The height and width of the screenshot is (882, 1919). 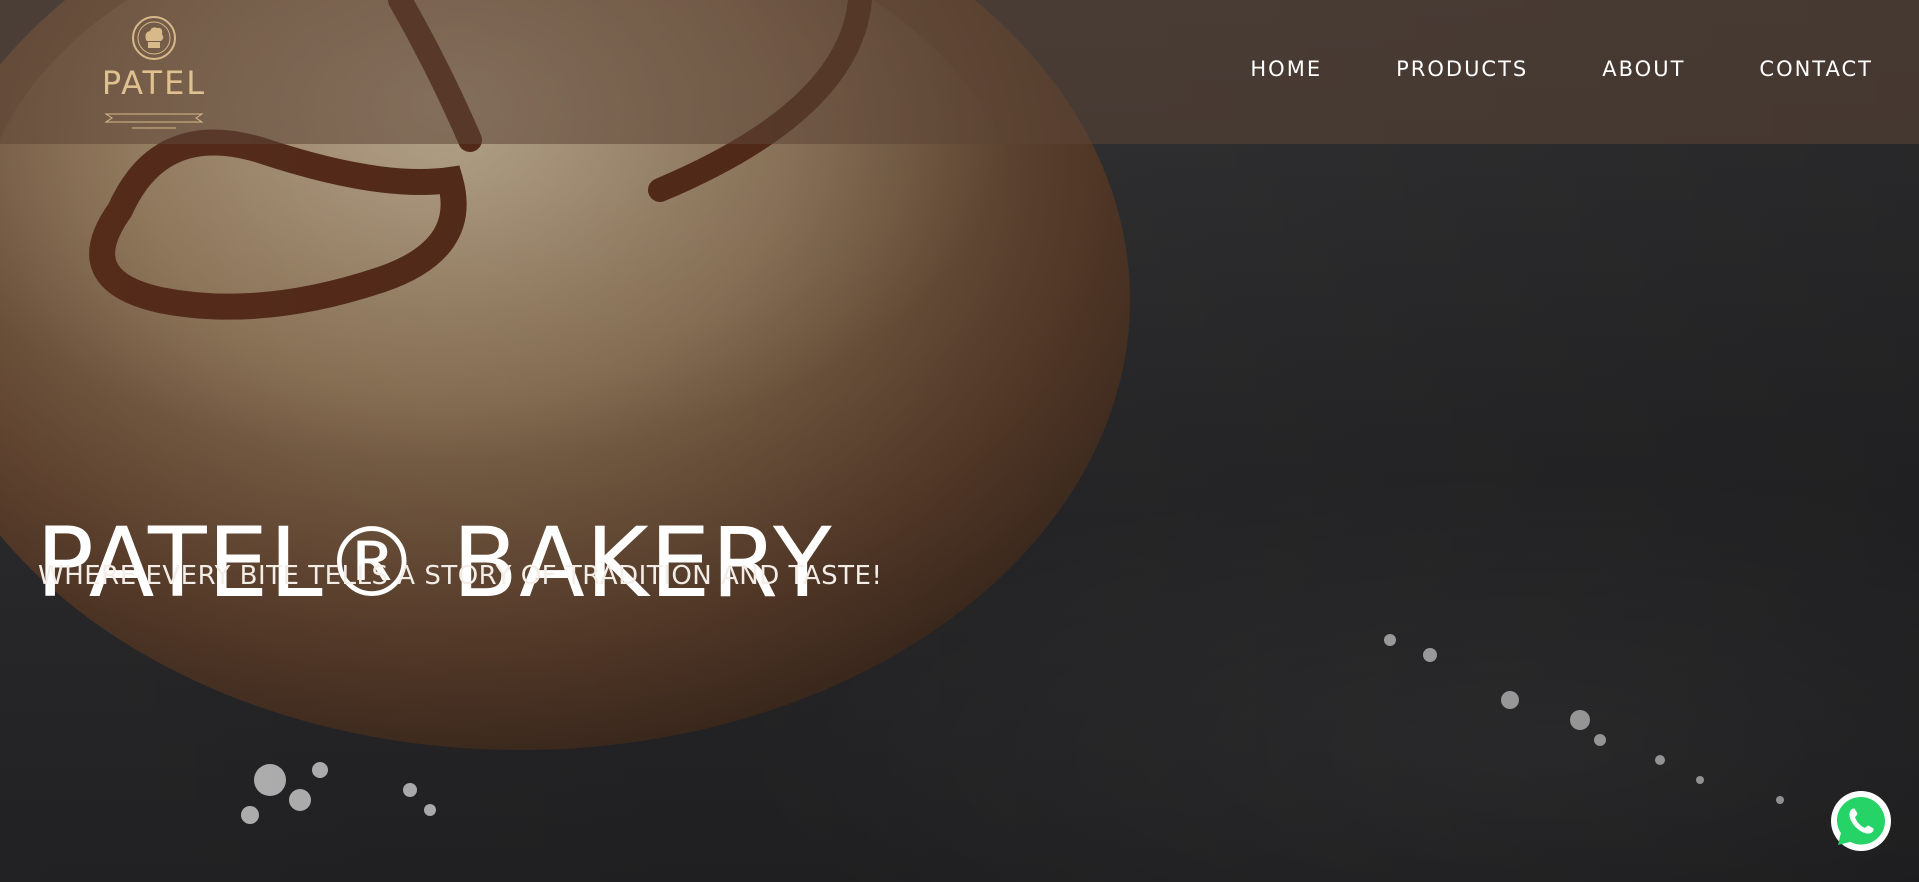 I want to click on whatsapp-icon, so click(x=1861, y=821).